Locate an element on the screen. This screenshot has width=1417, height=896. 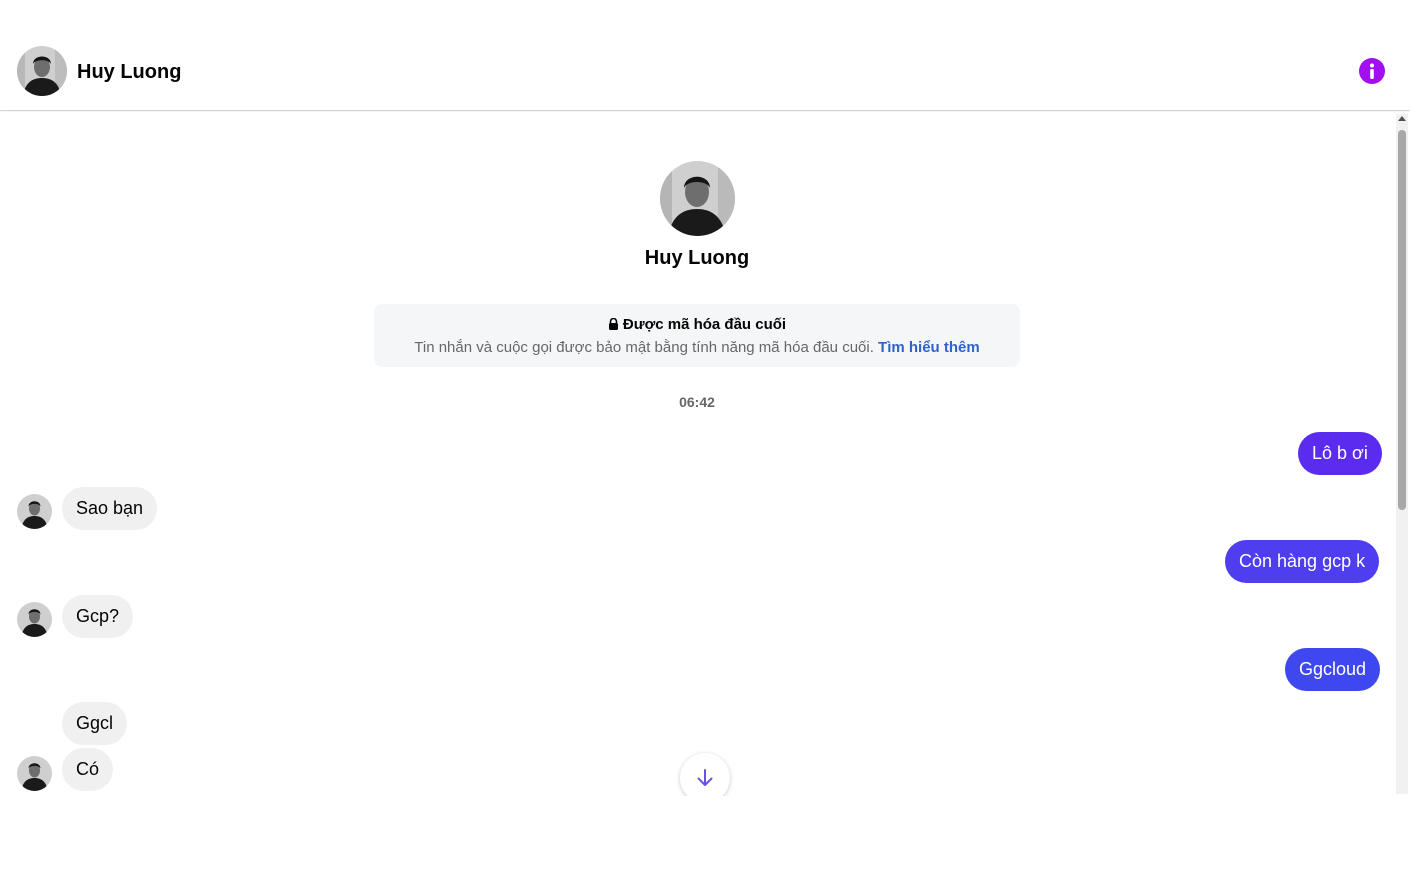
timestamp: 06:42 is located at coordinates (697, 402).